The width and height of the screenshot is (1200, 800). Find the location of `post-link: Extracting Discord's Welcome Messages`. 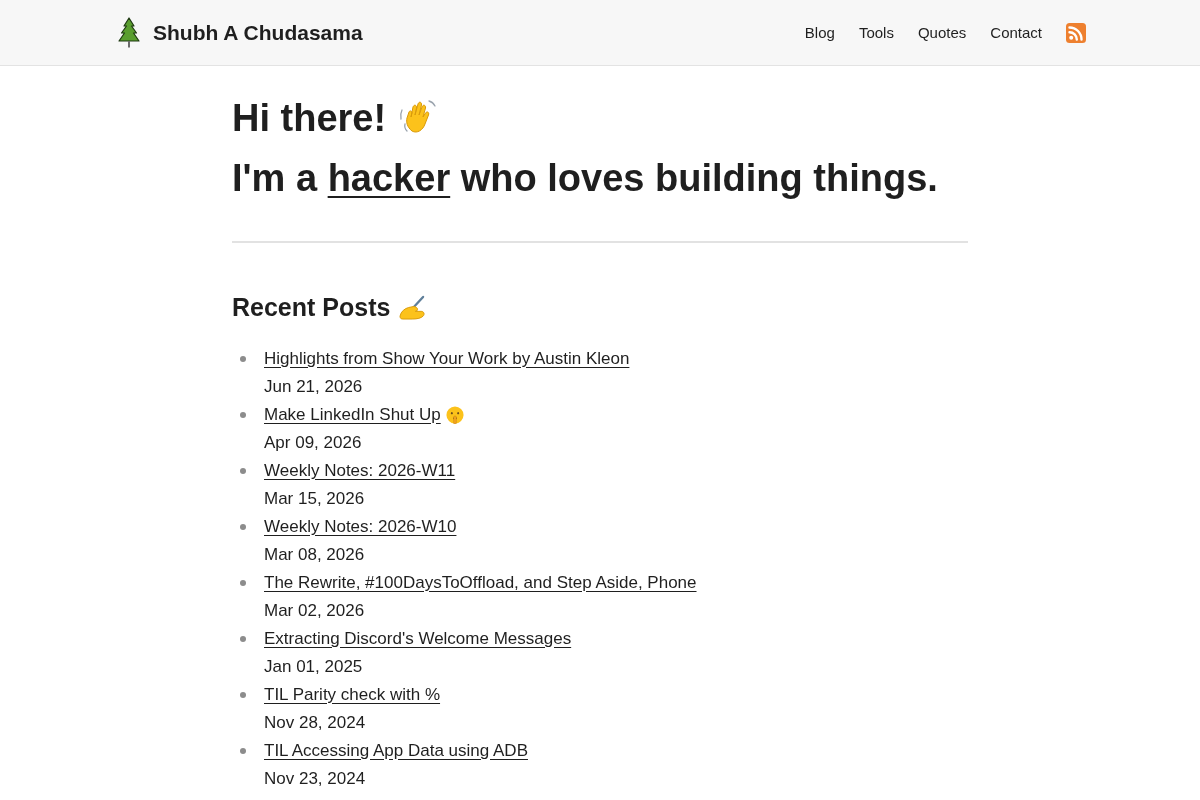

post-link: Extracting Discord's Welcome Messages is located at coordinates (418, 639).